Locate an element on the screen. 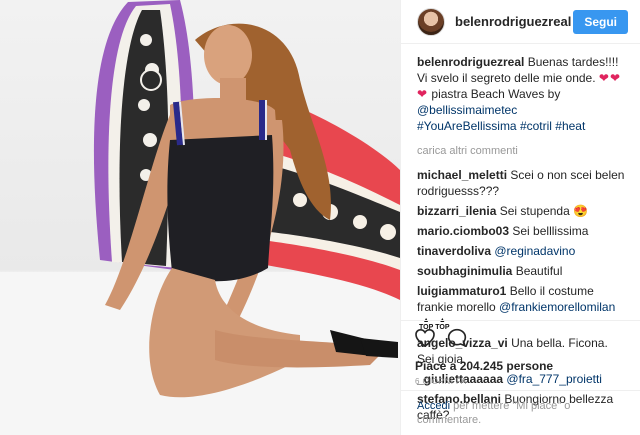  comment-username: bizzarri_ilenia is located at coordinates (456, 211).